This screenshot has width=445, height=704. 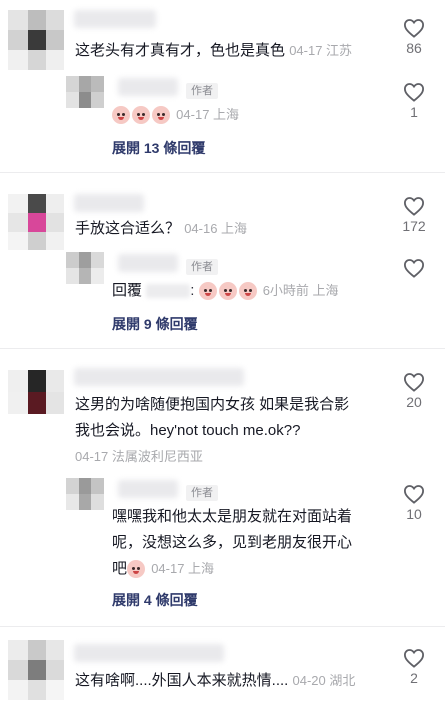 I want to click on reply-text: 回覆 : 6小時前 上海, so click(x=225, y=291).